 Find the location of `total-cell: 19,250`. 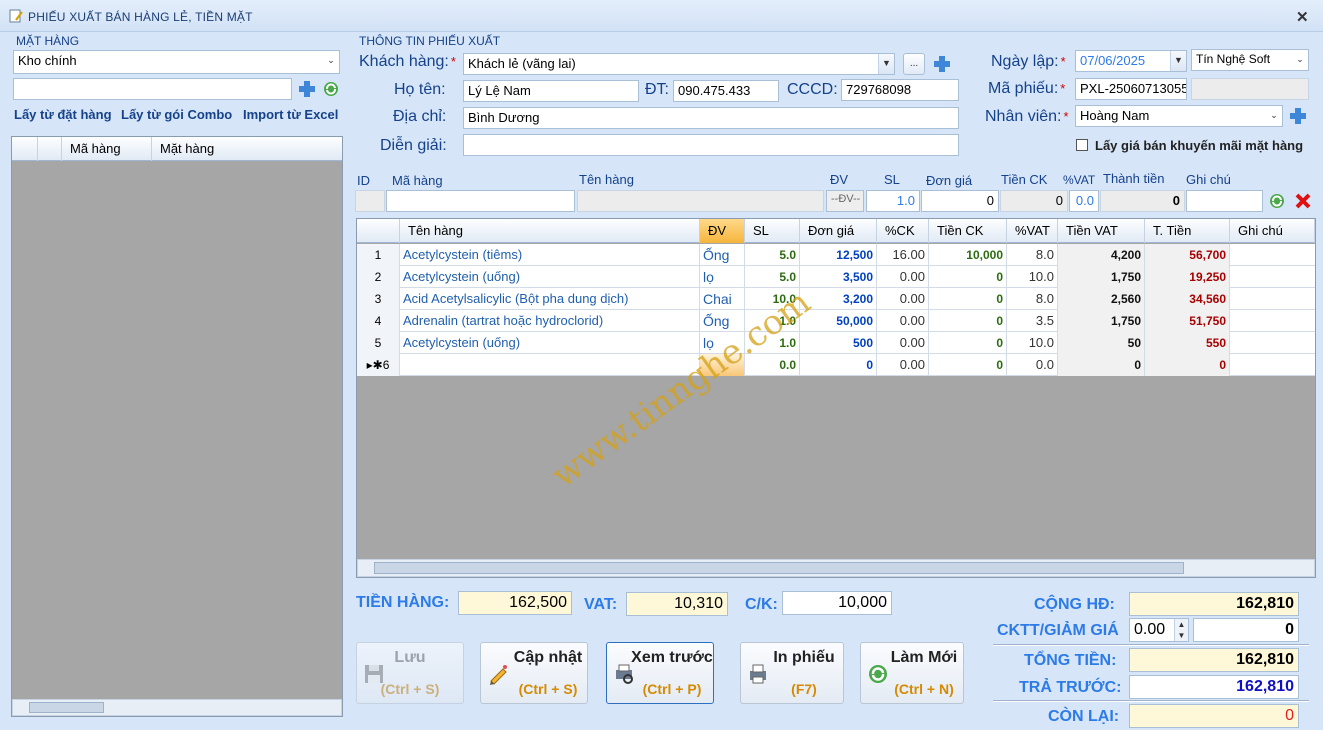

total-cell: 19,250 is located at coordinates (1187, 277).